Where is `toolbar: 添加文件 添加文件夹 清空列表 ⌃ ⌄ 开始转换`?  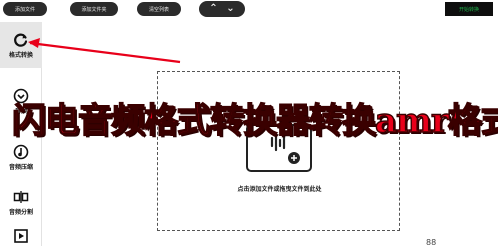 toolbar: 添加文件 添加文件夹 清空列表 ⌃ ⌄ 开始转换 is located at coordinates (249, 10).